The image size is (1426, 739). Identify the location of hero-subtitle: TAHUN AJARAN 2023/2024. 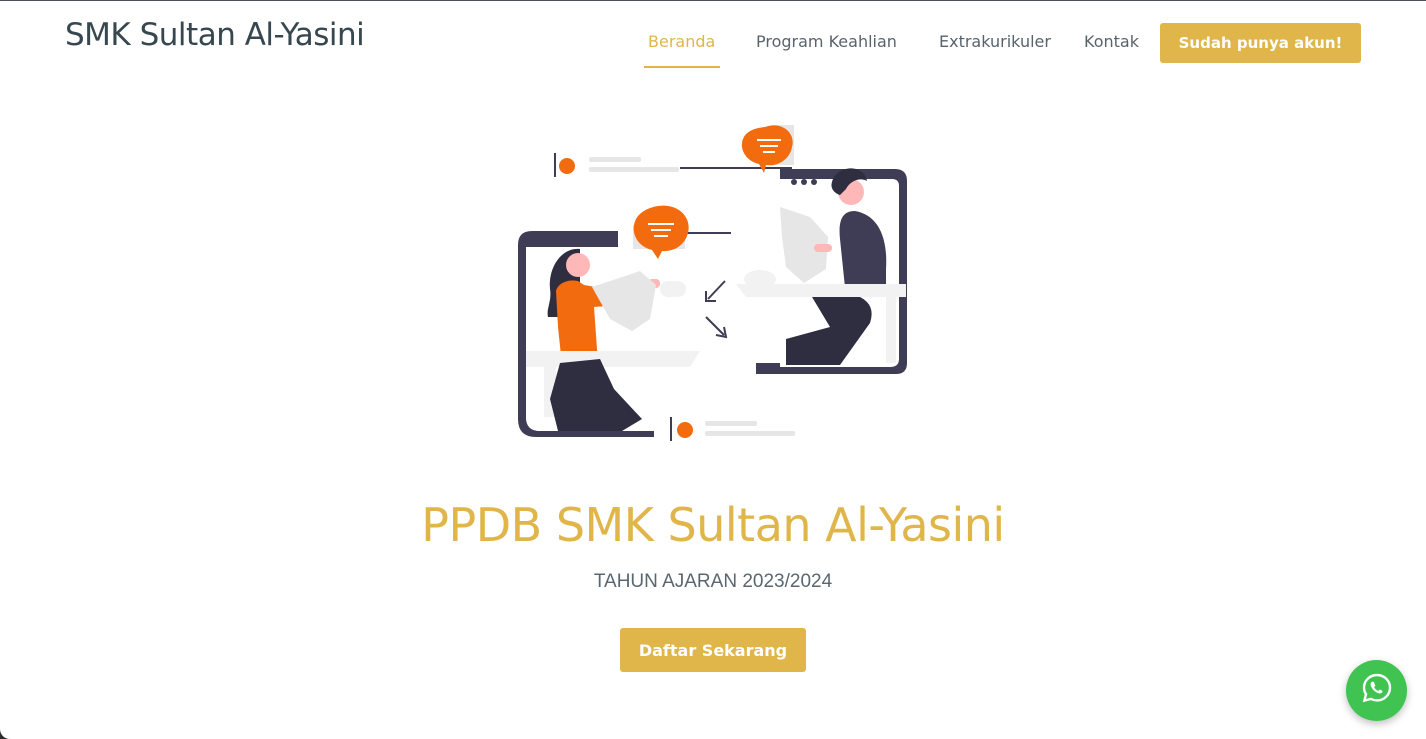
(713, 581).